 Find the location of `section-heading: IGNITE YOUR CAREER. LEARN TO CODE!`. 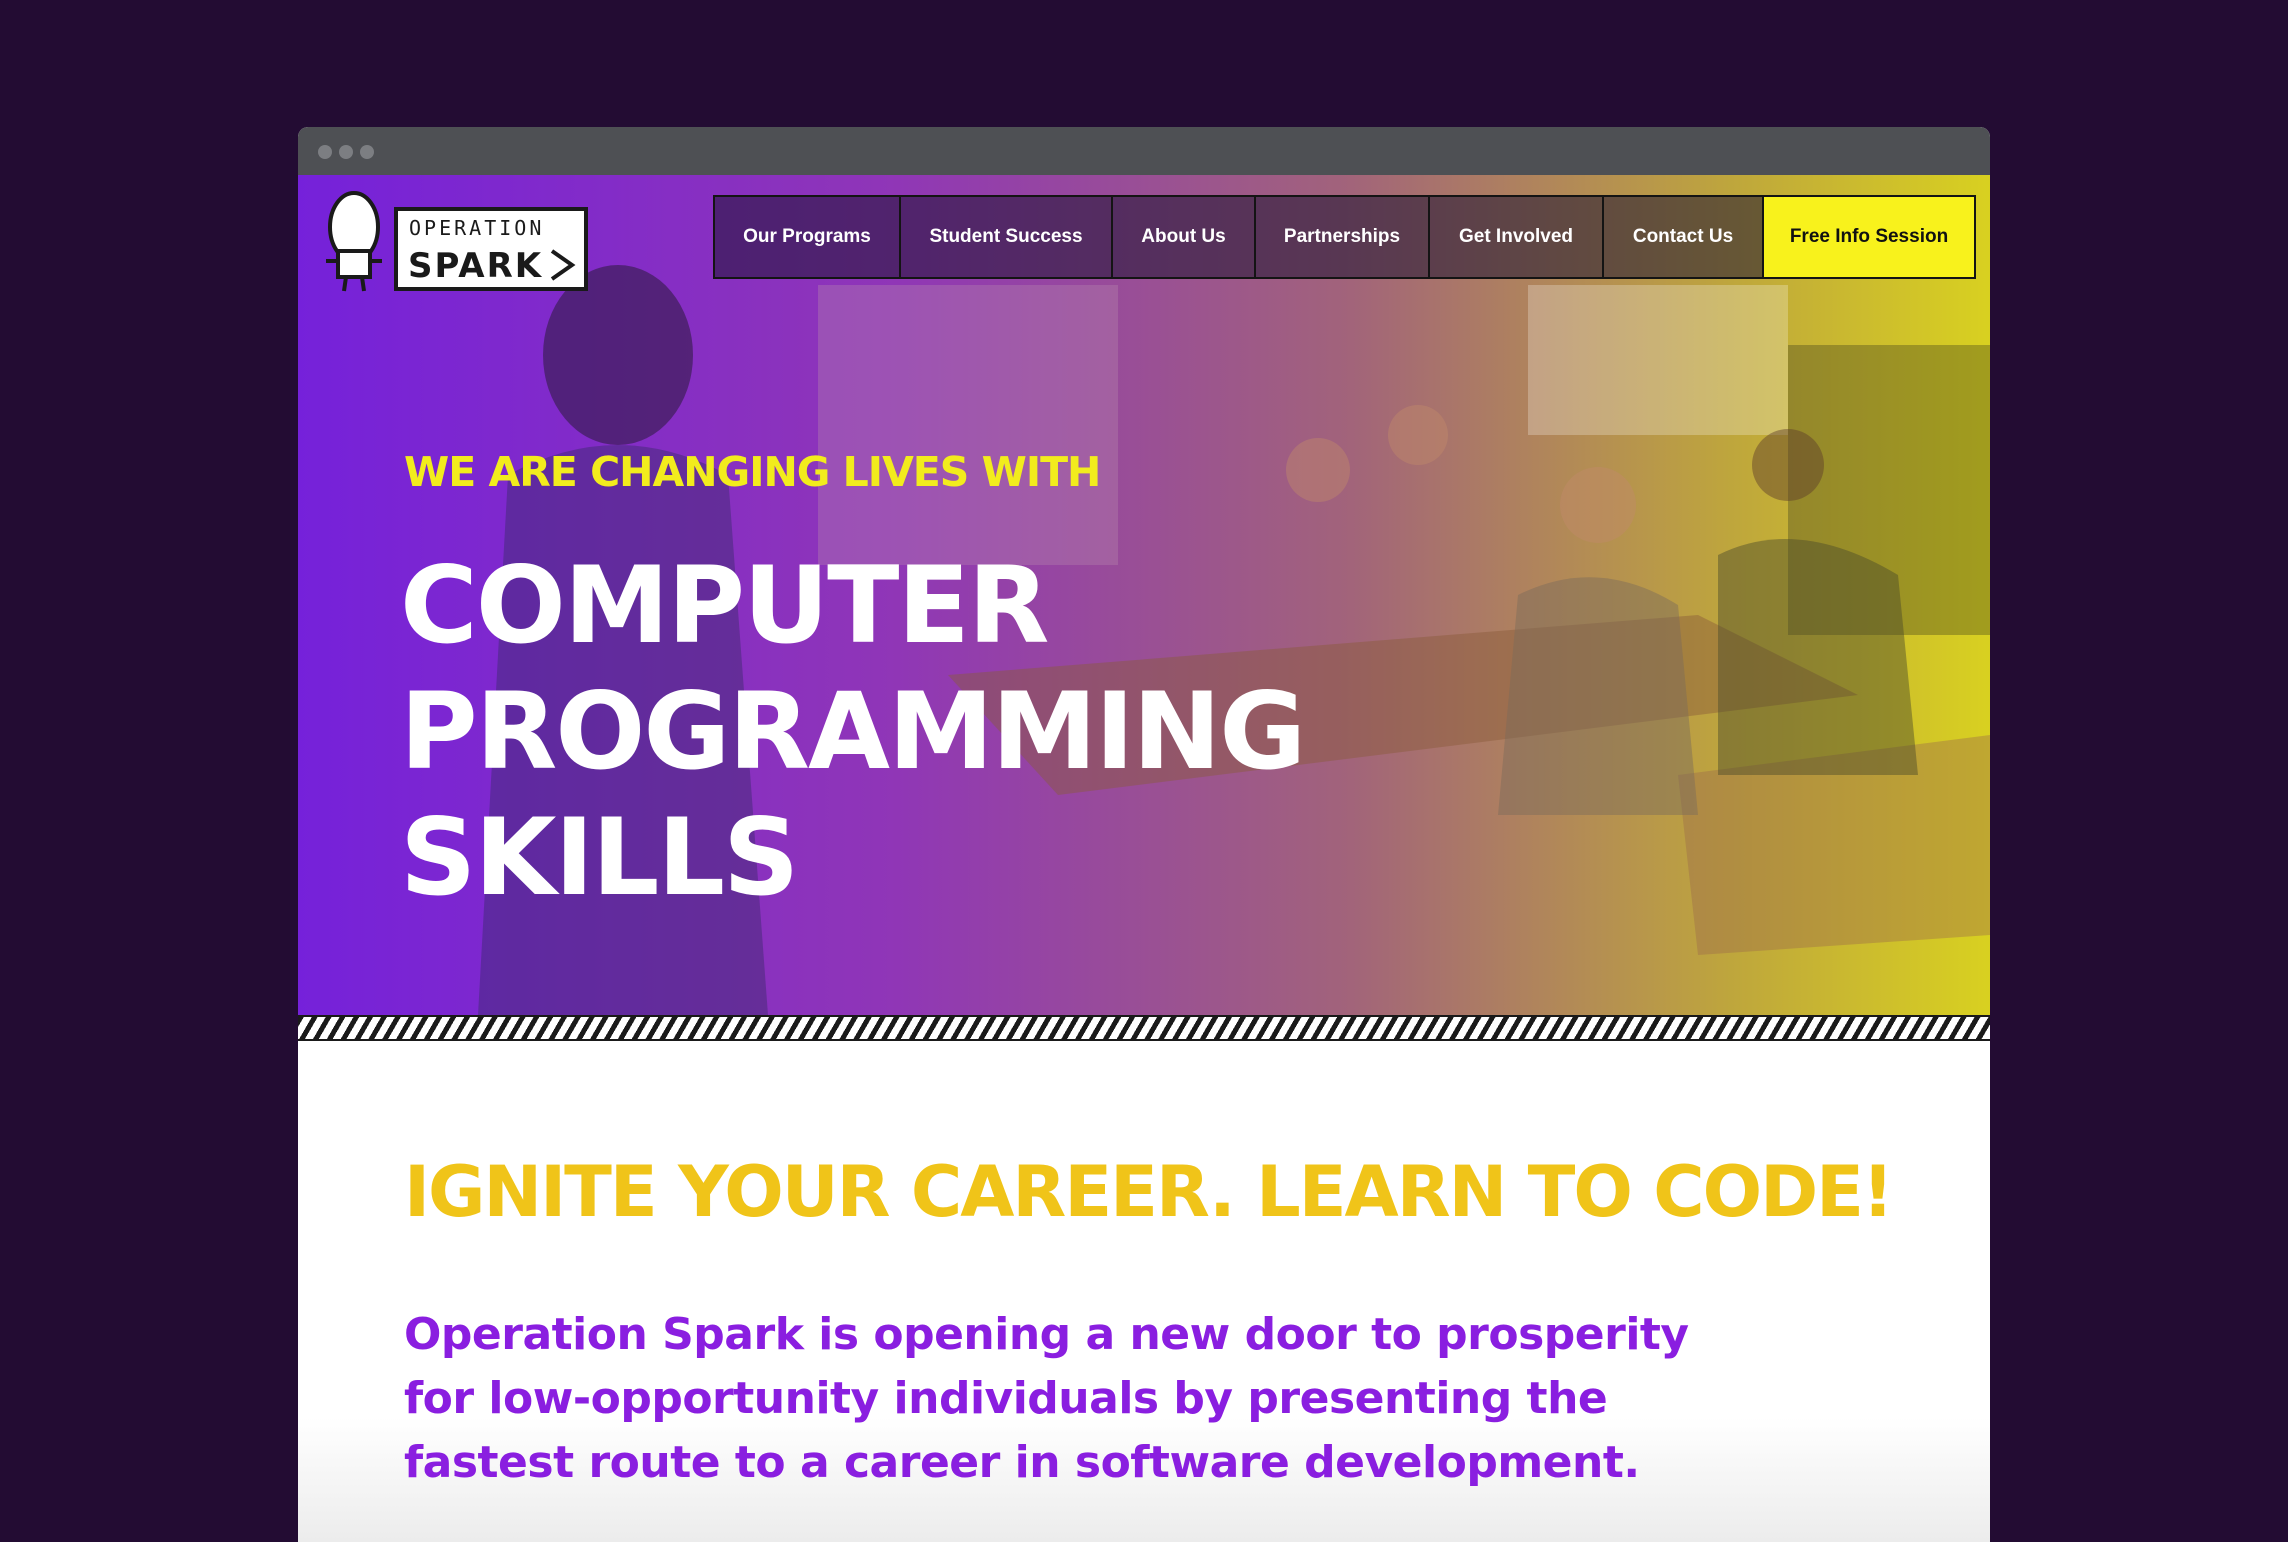

section-heading: IGNITE YOUR CAREER. LEARN TO CODE! is located at coordinates (1149, 1192).